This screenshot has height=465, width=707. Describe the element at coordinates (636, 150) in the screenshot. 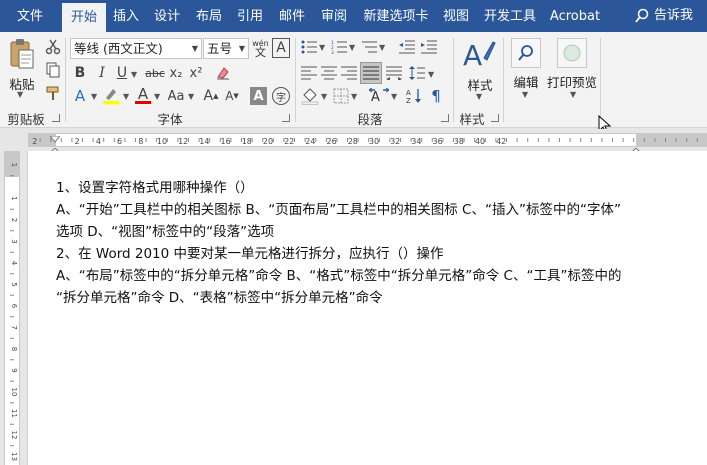

I see `right-indent-marker` at that location.